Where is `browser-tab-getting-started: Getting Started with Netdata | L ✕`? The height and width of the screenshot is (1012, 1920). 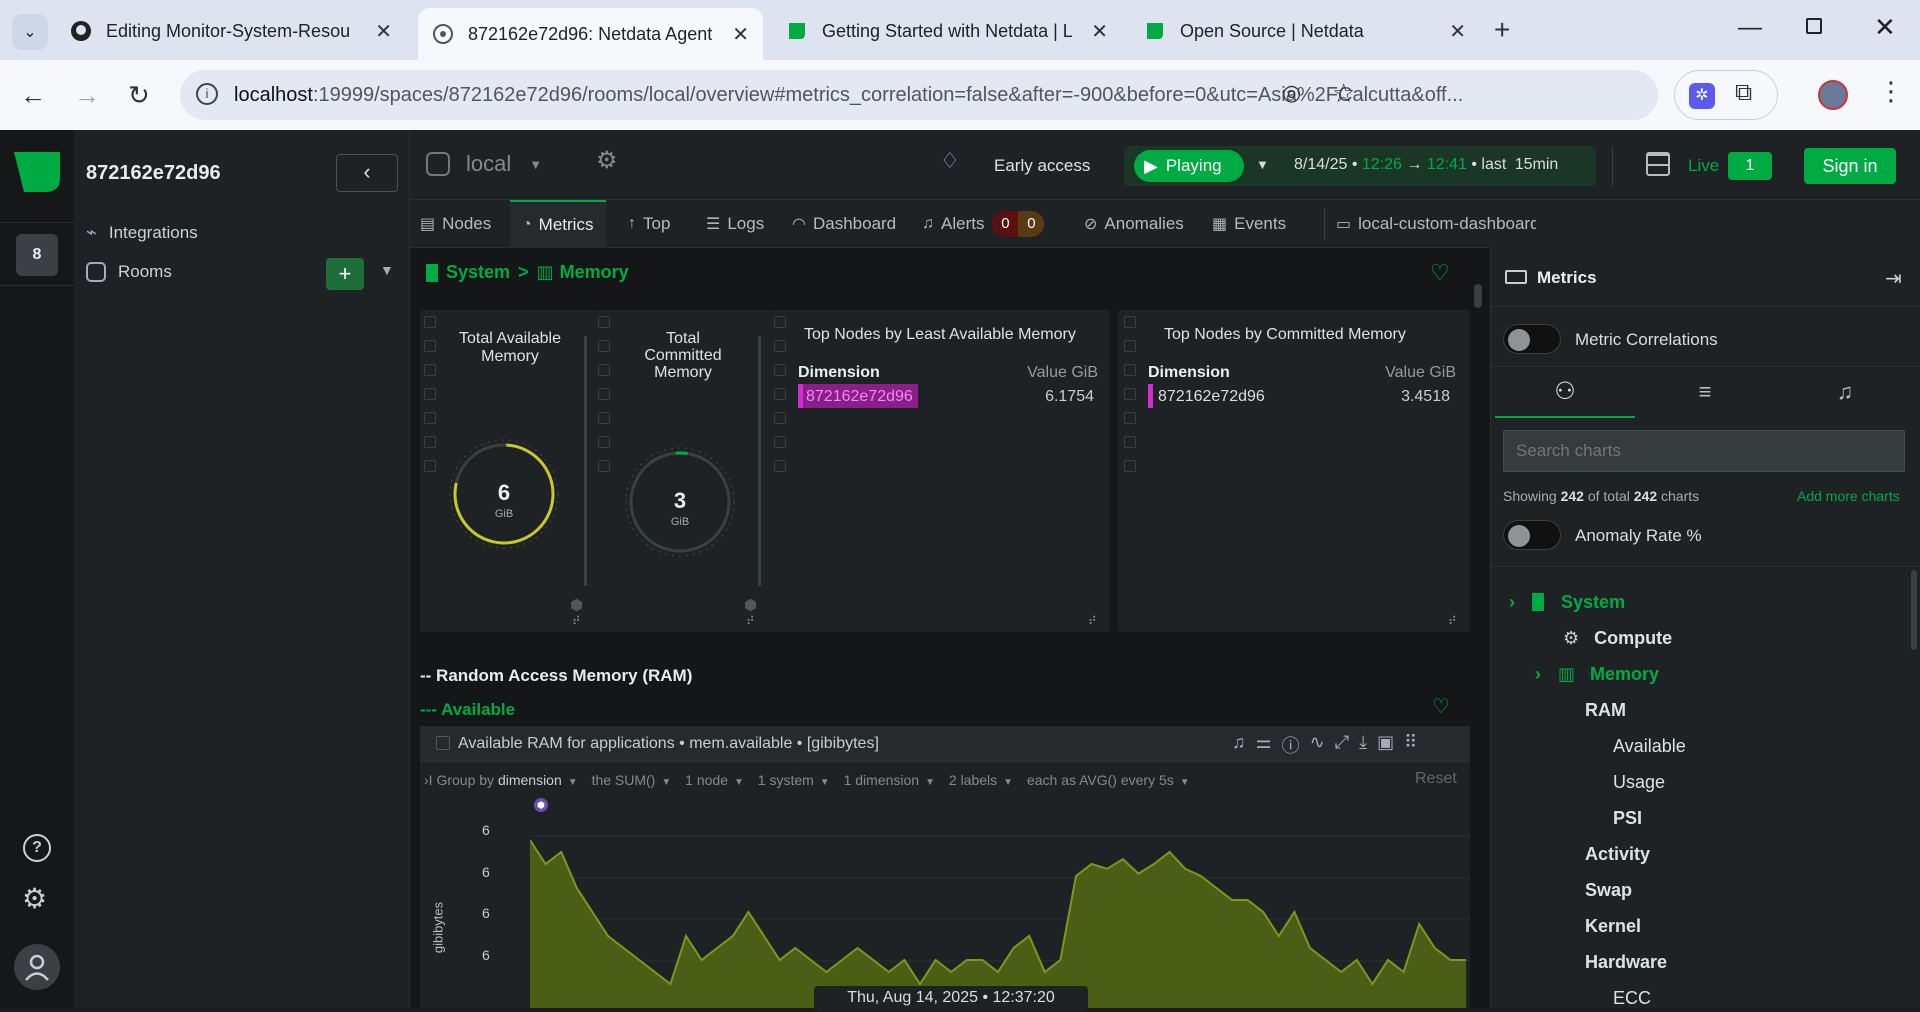 browser-tab-getting-started: Getting Started with Netdata | L ✕ is located at coordinates (947, 31).